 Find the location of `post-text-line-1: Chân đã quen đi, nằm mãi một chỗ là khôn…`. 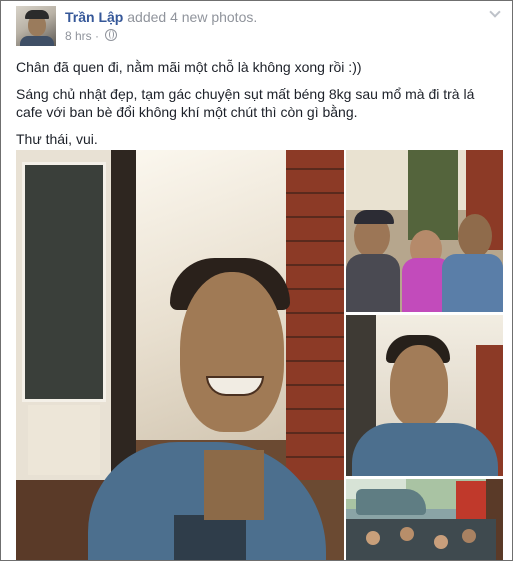

post-text-line-1: Chân đã quen đi, nằm mãi một chỗ là khôn… is located at coordinates (189, 67).